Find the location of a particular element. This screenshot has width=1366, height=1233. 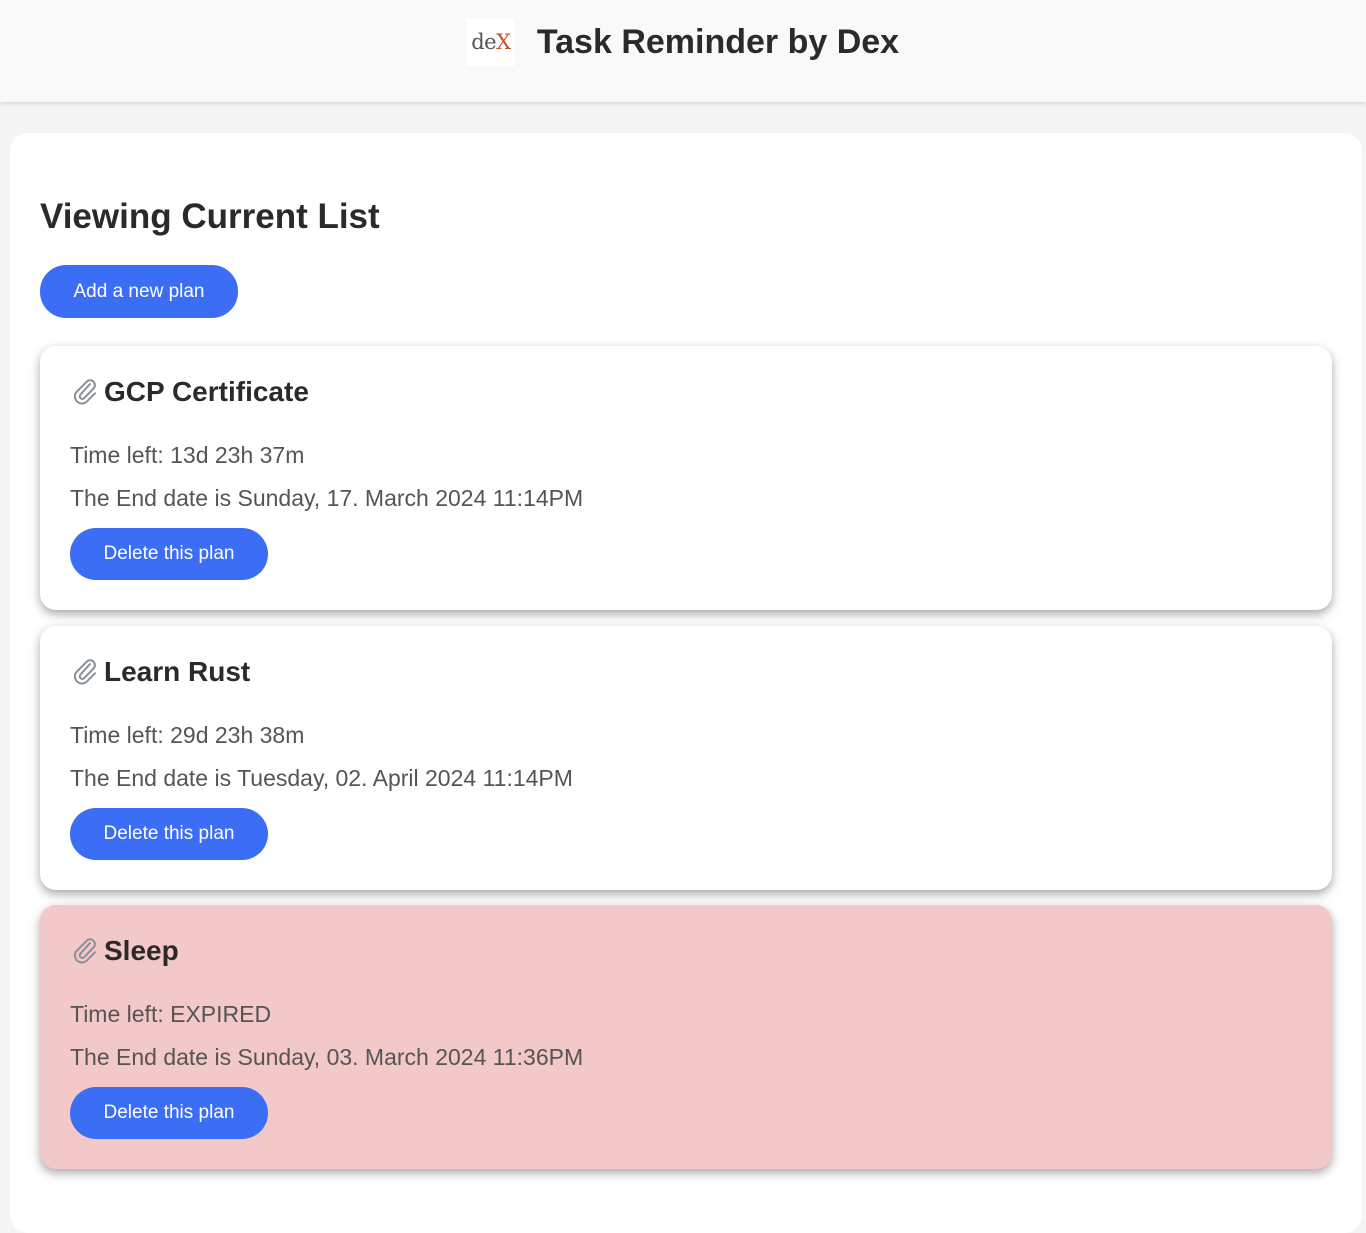

plan-name: Learn Rust is located at coordinates (177, 671).